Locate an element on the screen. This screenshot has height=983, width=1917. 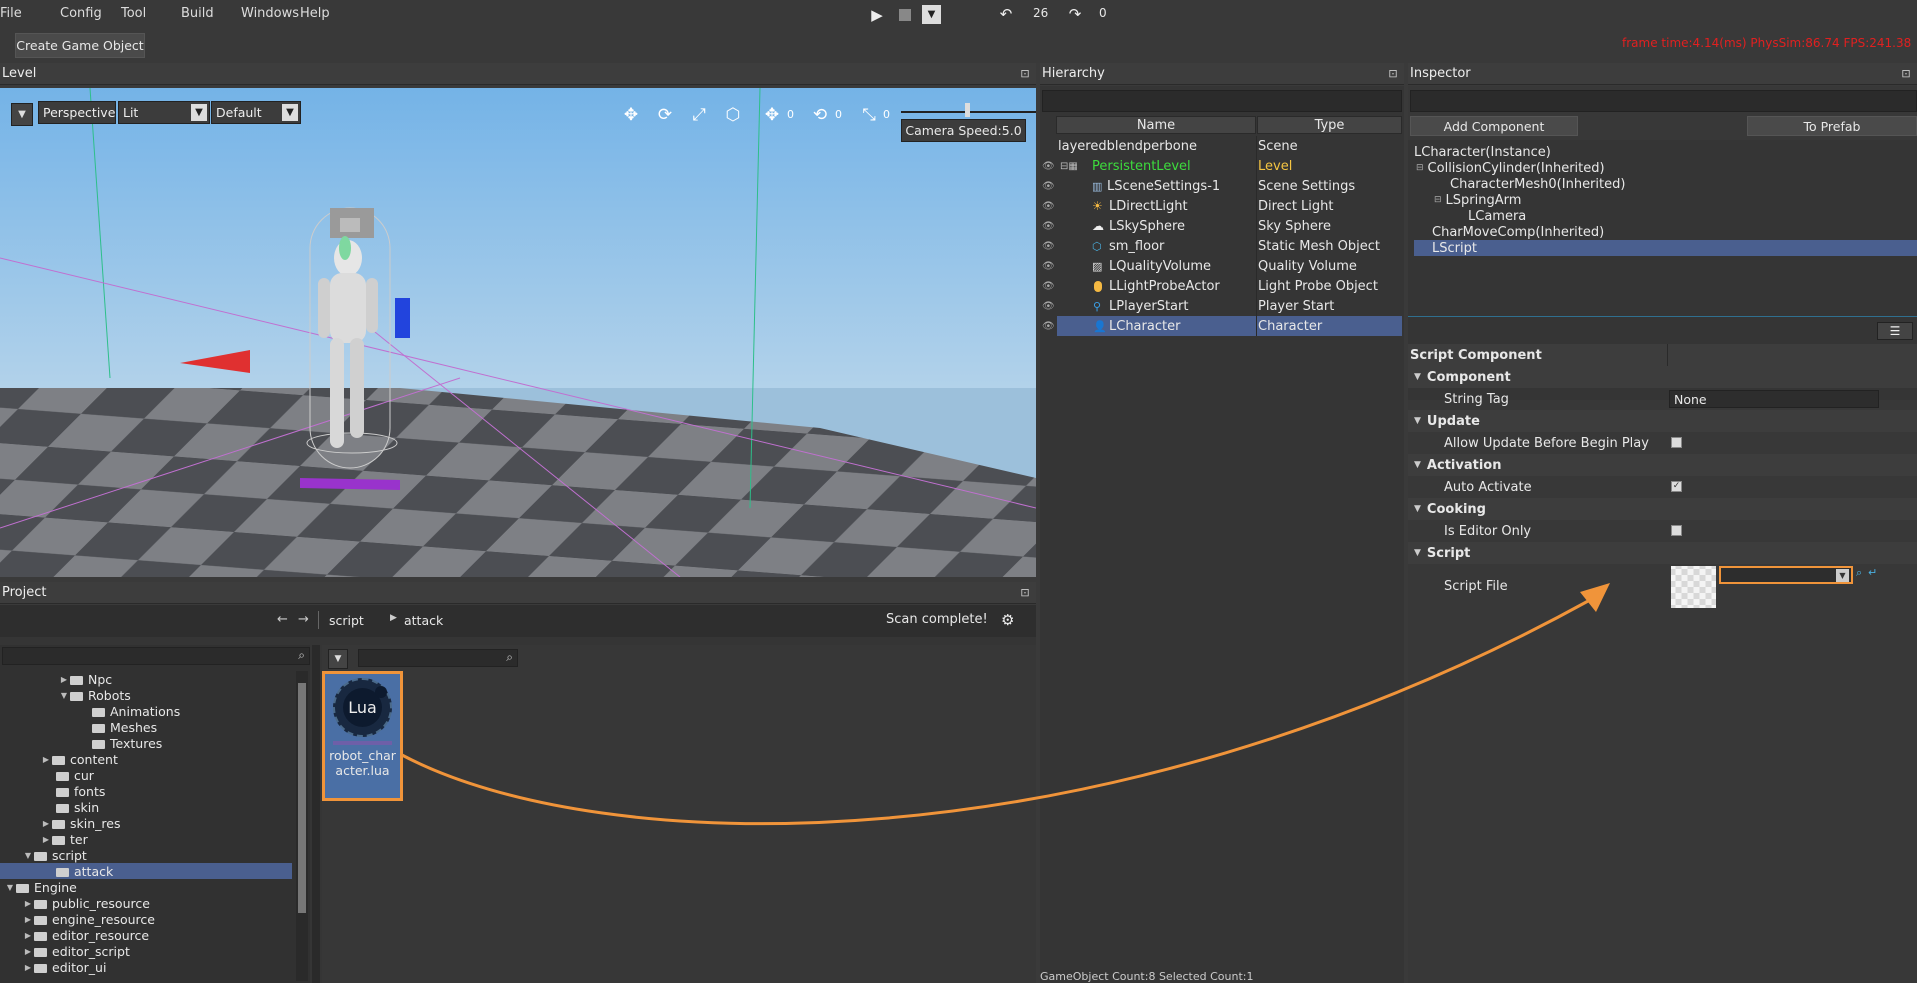
folder-row: Textures is located at coordinates (127, 743).